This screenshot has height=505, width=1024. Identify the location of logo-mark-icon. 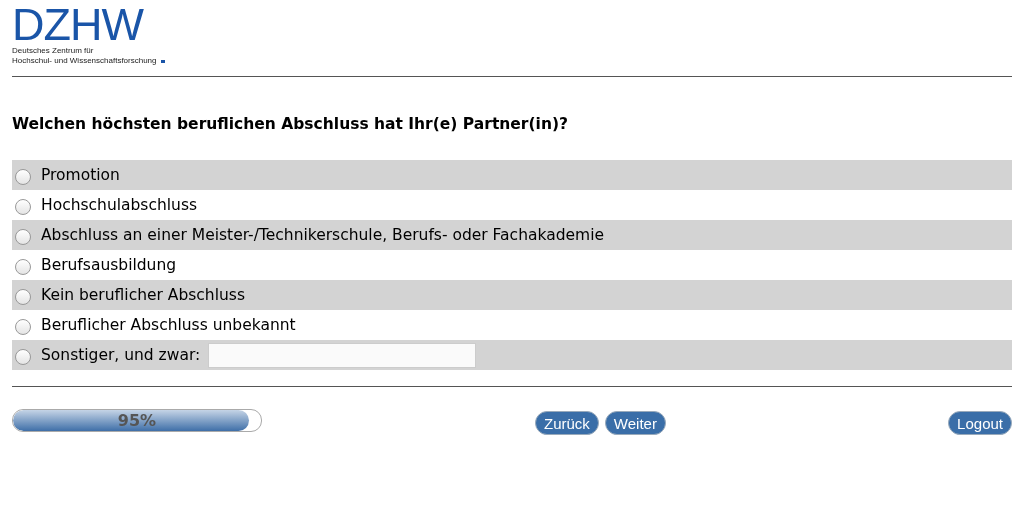
(162, 61).